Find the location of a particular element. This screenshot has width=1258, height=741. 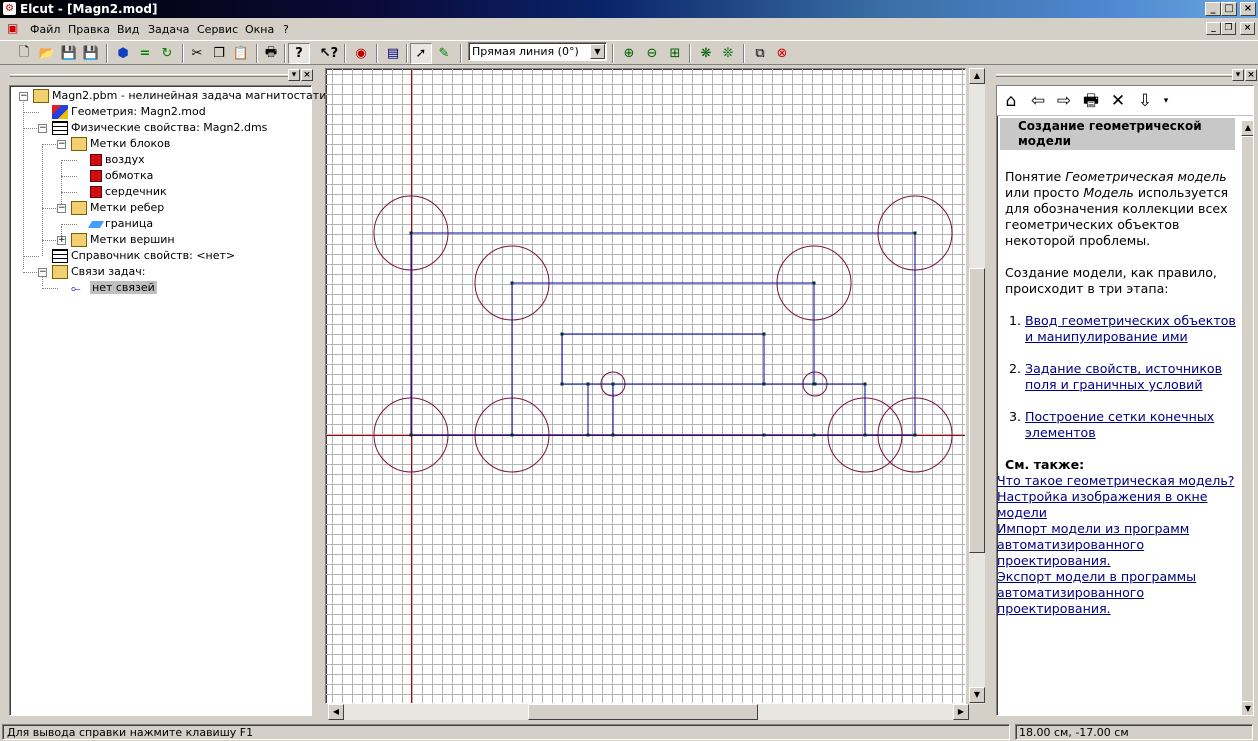

open-icon: 📂 is located at coordinates (47, 53).